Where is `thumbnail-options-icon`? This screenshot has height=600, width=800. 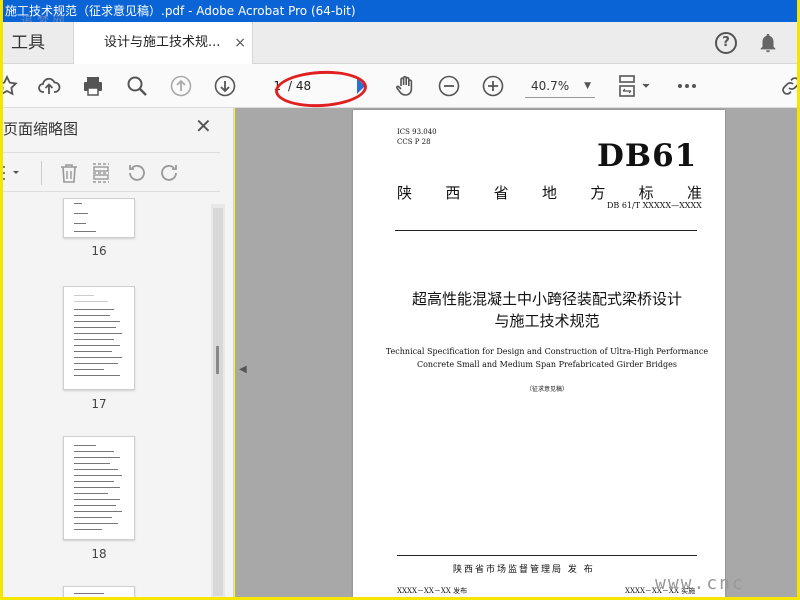
thumbnail-options-icon is located at coordinates (14, 173).